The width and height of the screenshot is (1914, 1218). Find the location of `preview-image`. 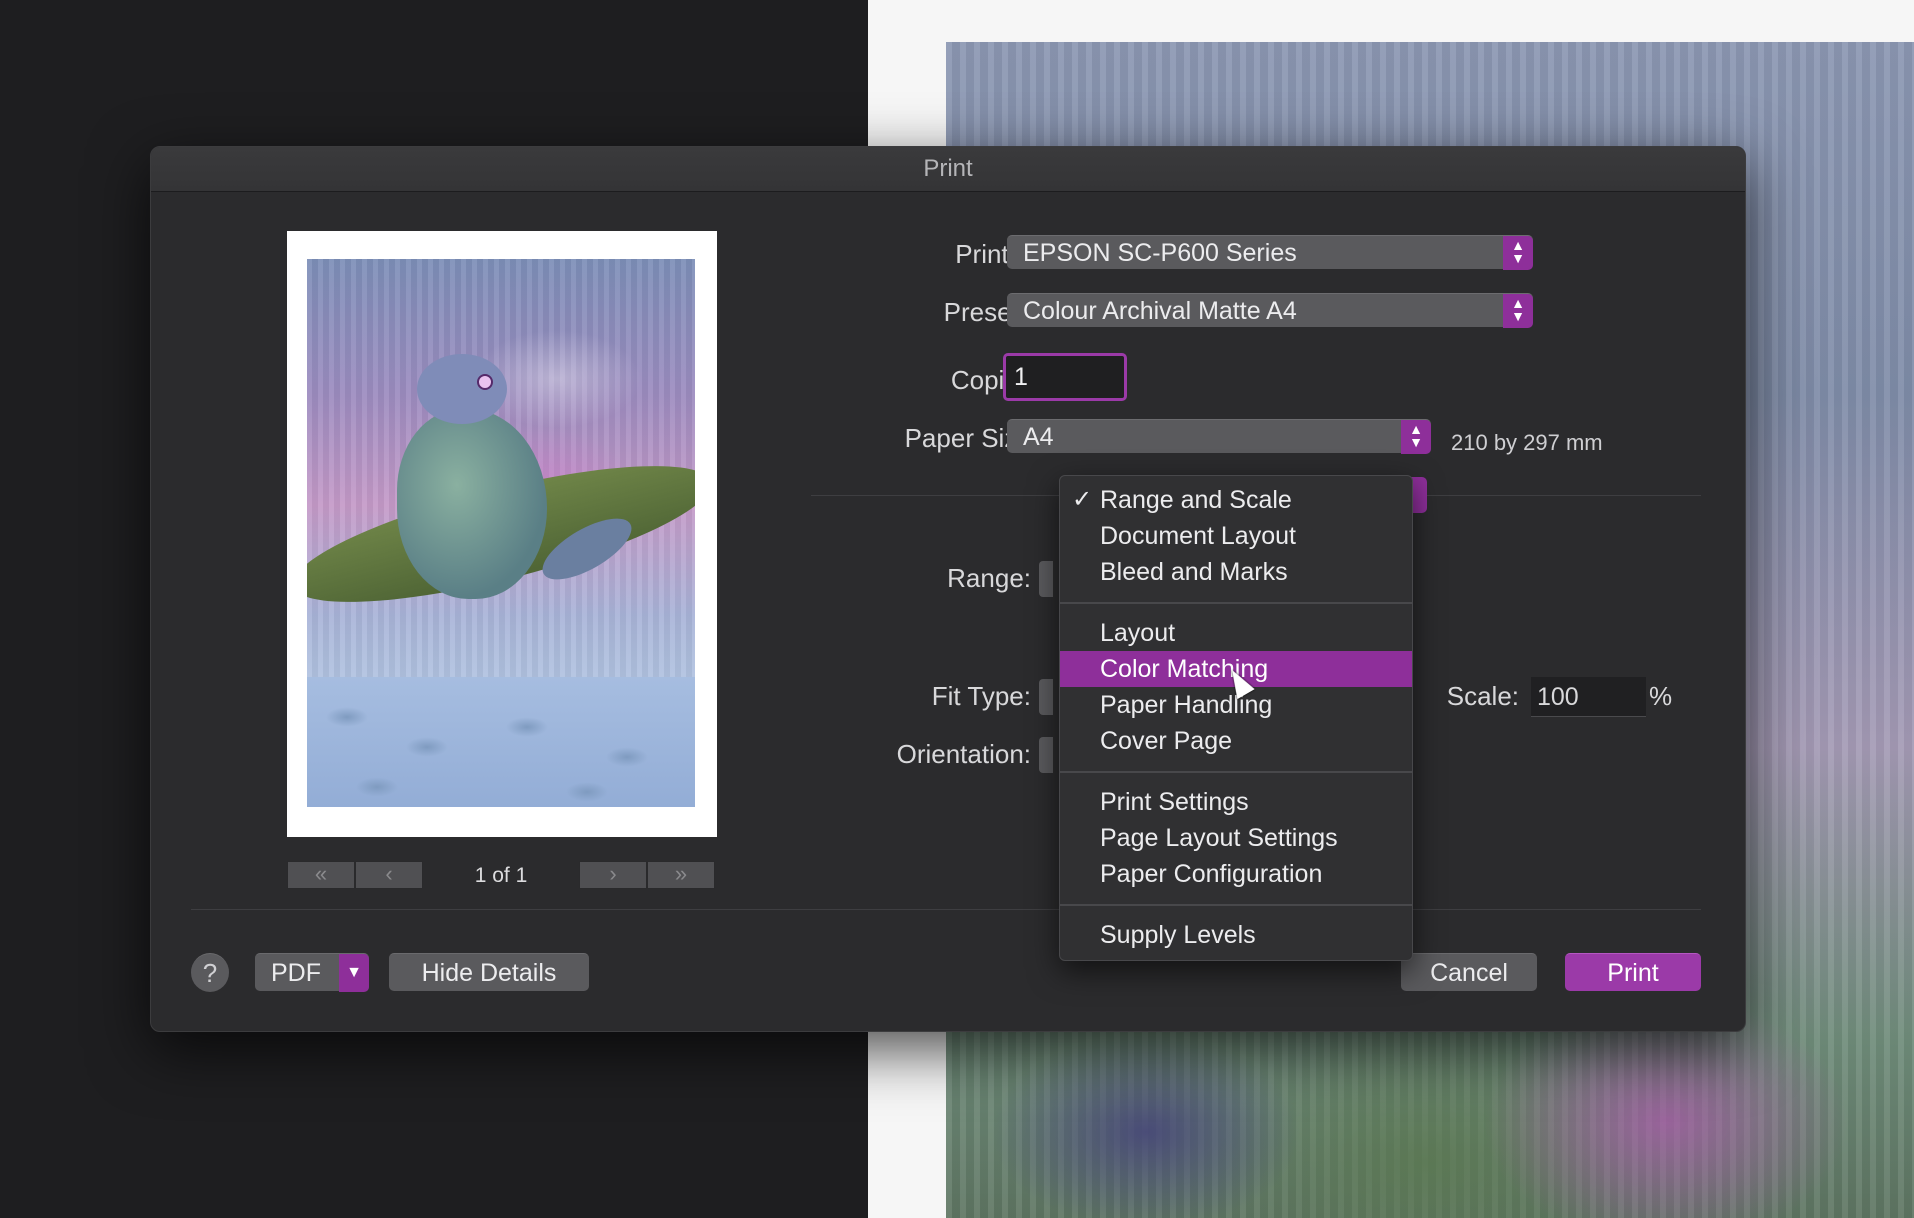

preview-image is located at coordinates (501, 533).